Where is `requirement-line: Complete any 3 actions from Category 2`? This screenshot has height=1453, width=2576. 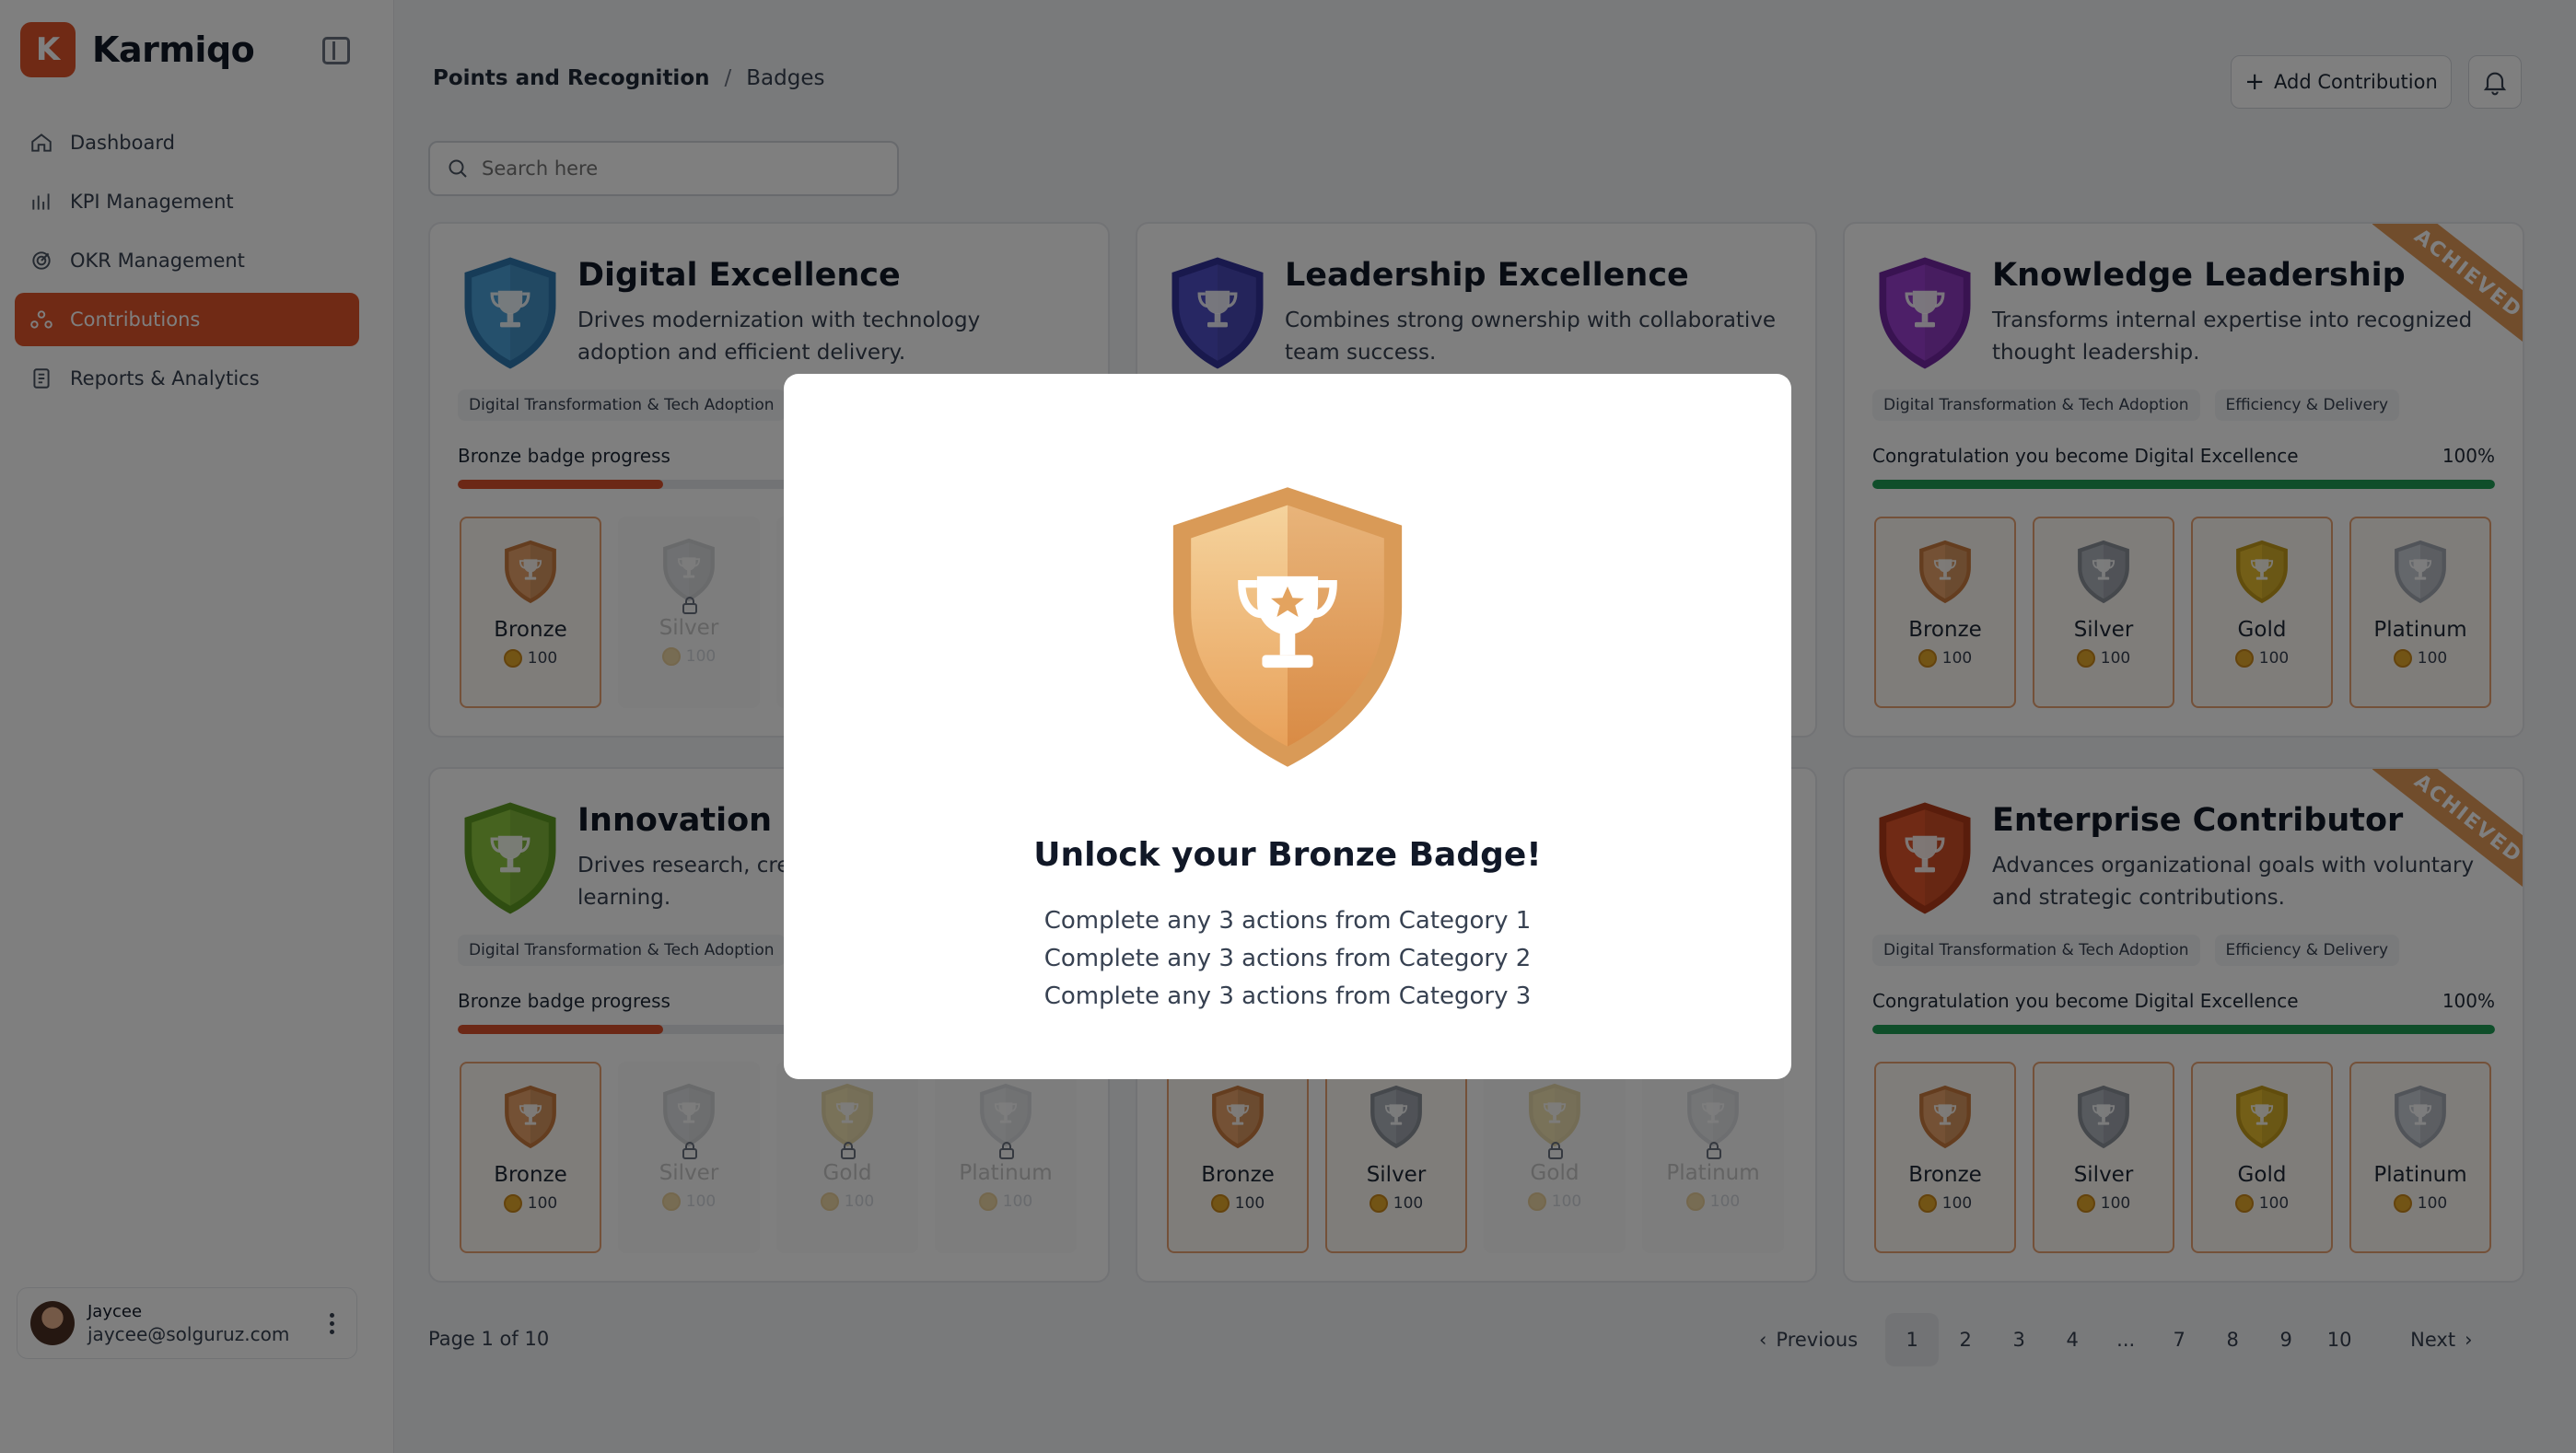 requirement-line: Complete any 3 actions from Category 2 is located at coordinates (1287, 958).